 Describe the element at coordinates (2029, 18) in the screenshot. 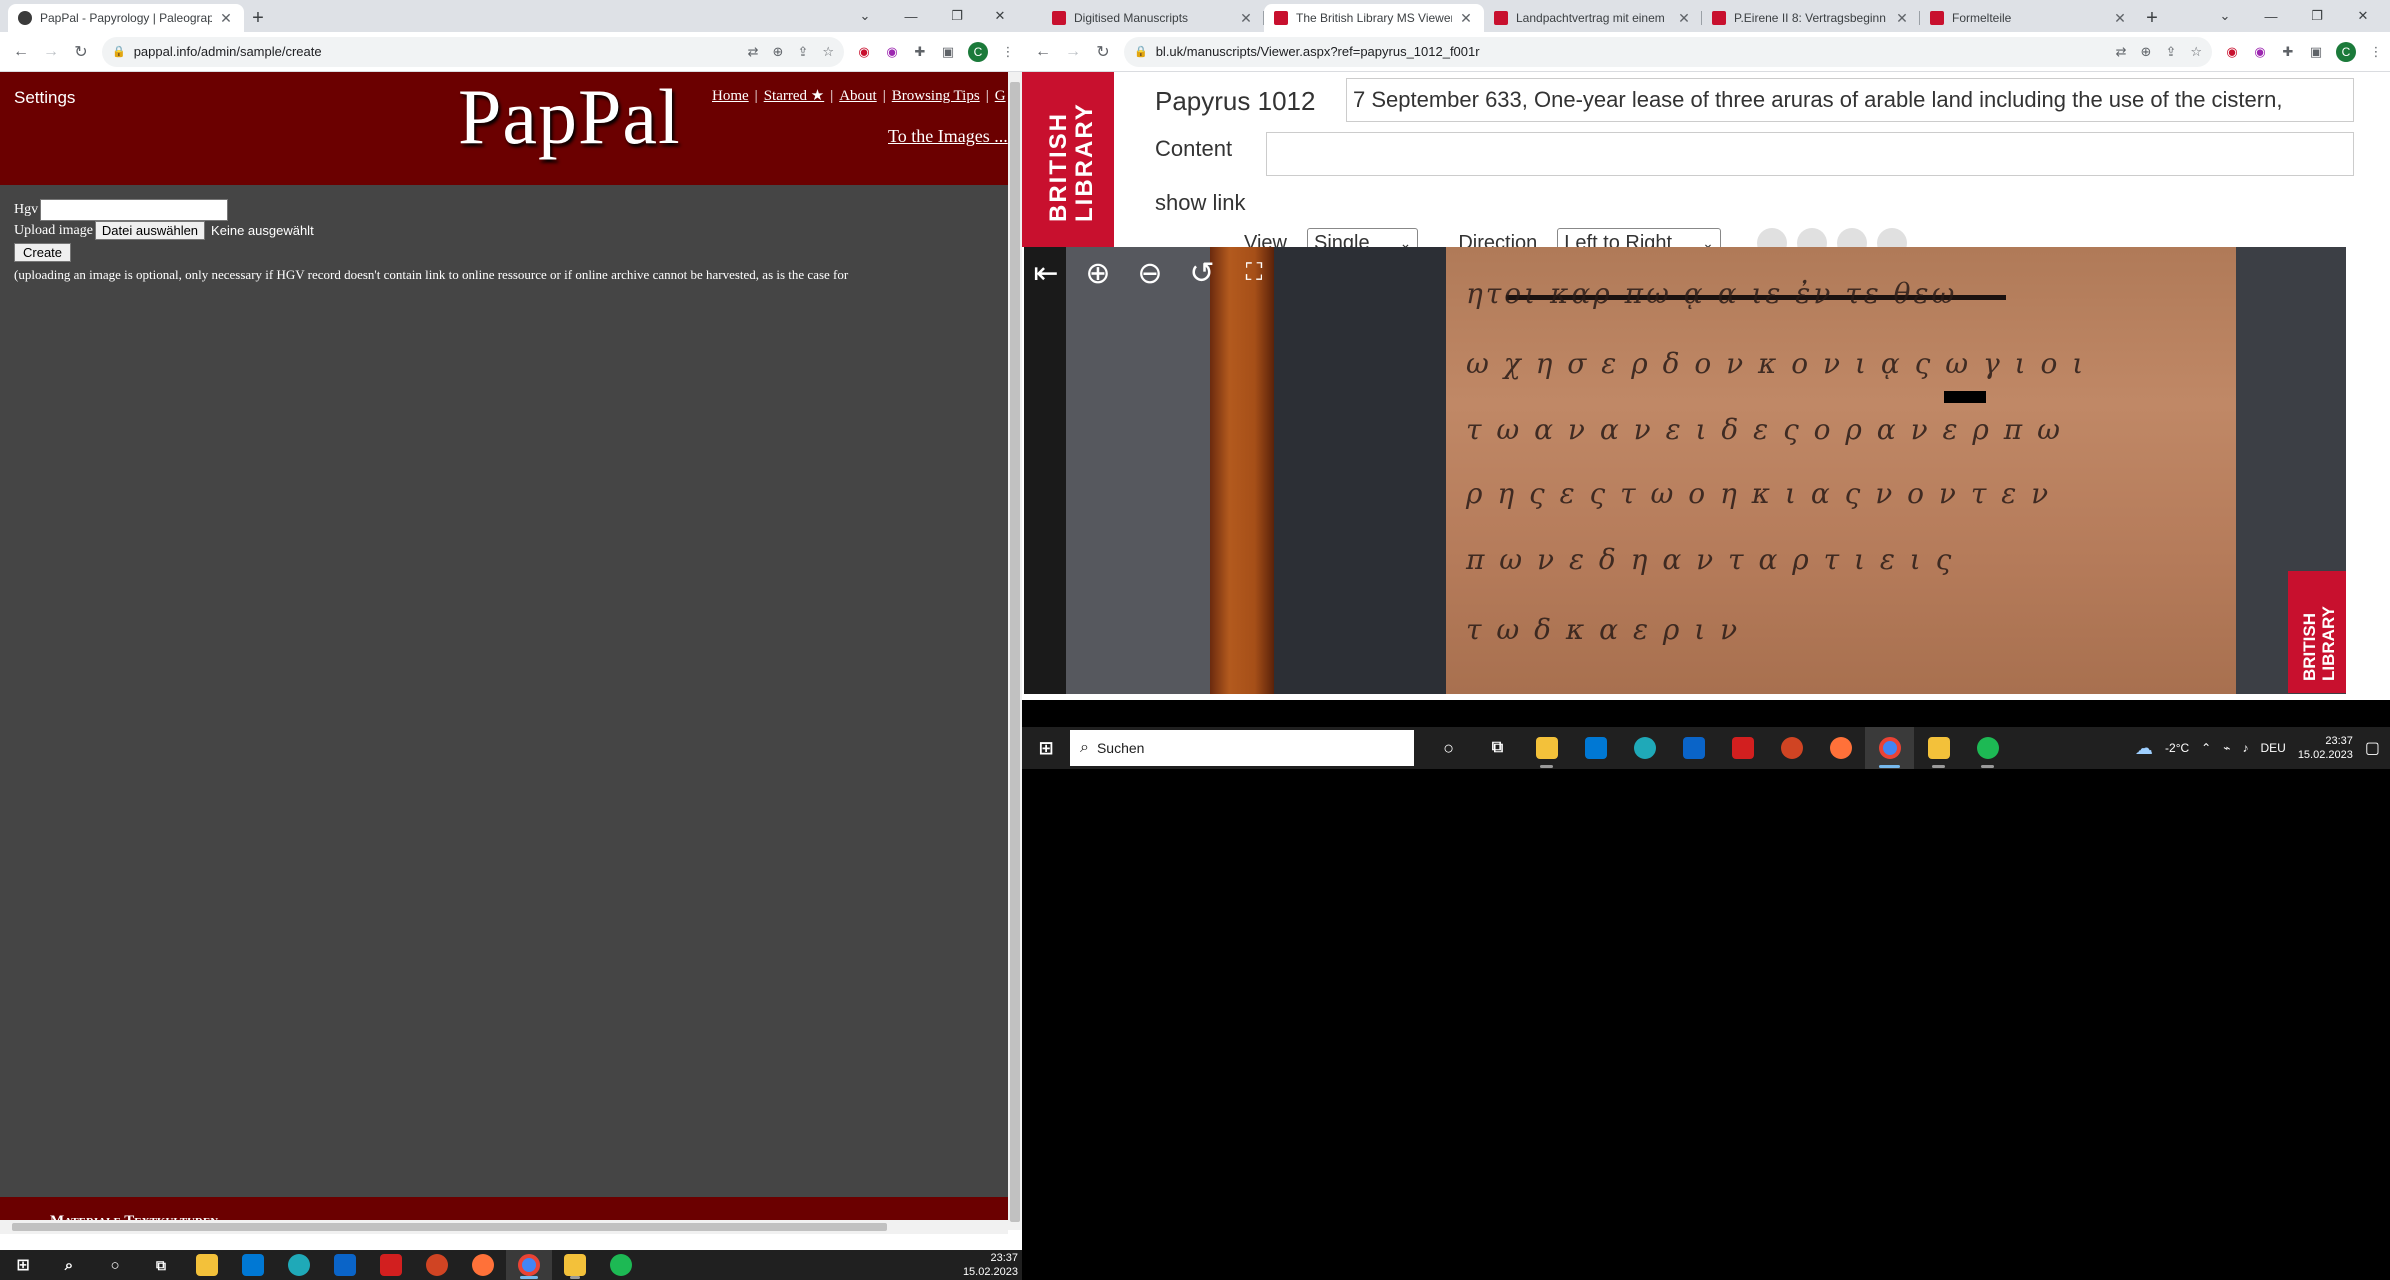

I see `tab-formelteile: Formelteile ✕` at that location.